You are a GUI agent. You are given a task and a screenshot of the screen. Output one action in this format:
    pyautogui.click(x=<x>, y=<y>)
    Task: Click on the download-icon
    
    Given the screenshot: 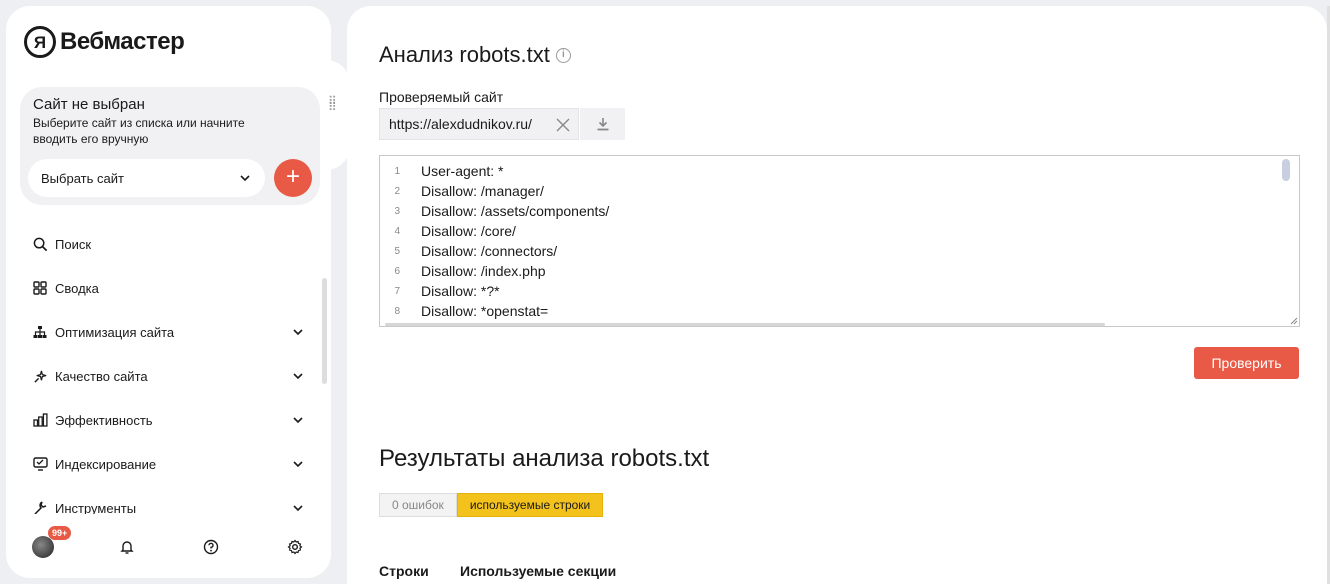 What is the action you would take?
    pyautogui.click(x=602, y=124)
    